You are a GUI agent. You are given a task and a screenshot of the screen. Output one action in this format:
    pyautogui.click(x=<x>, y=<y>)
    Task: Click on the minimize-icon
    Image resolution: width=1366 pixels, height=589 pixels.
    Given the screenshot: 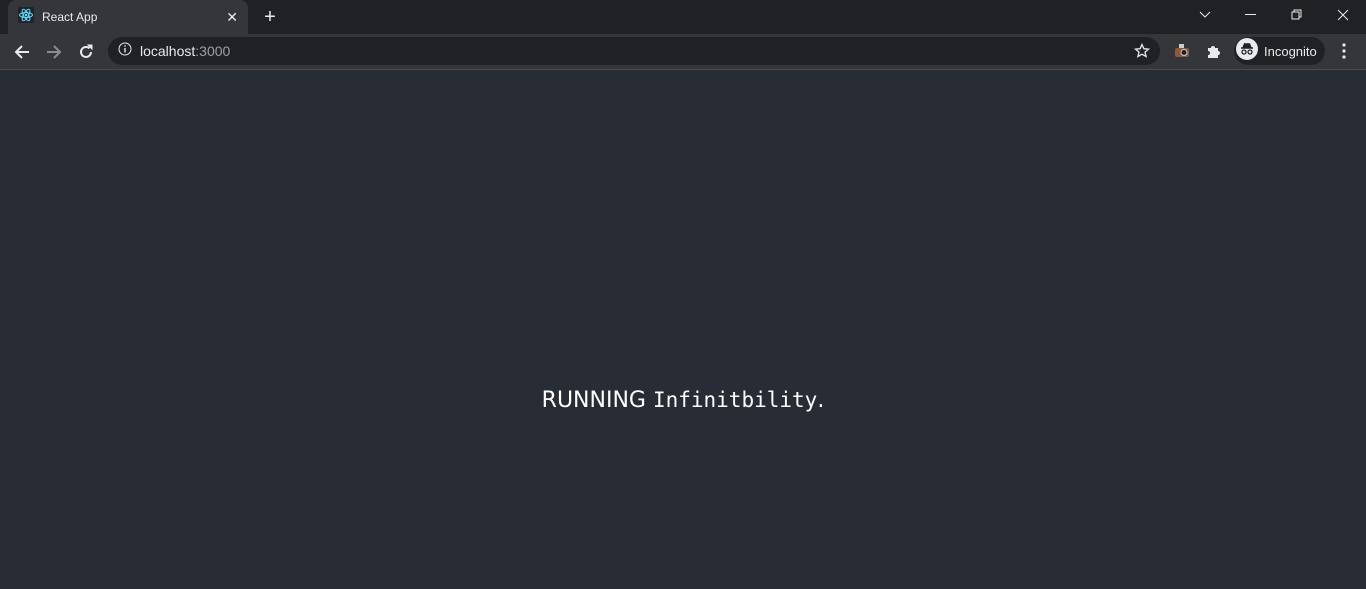 What is the action you would take?
    pyautogui.click(x=1251, y=15)
    